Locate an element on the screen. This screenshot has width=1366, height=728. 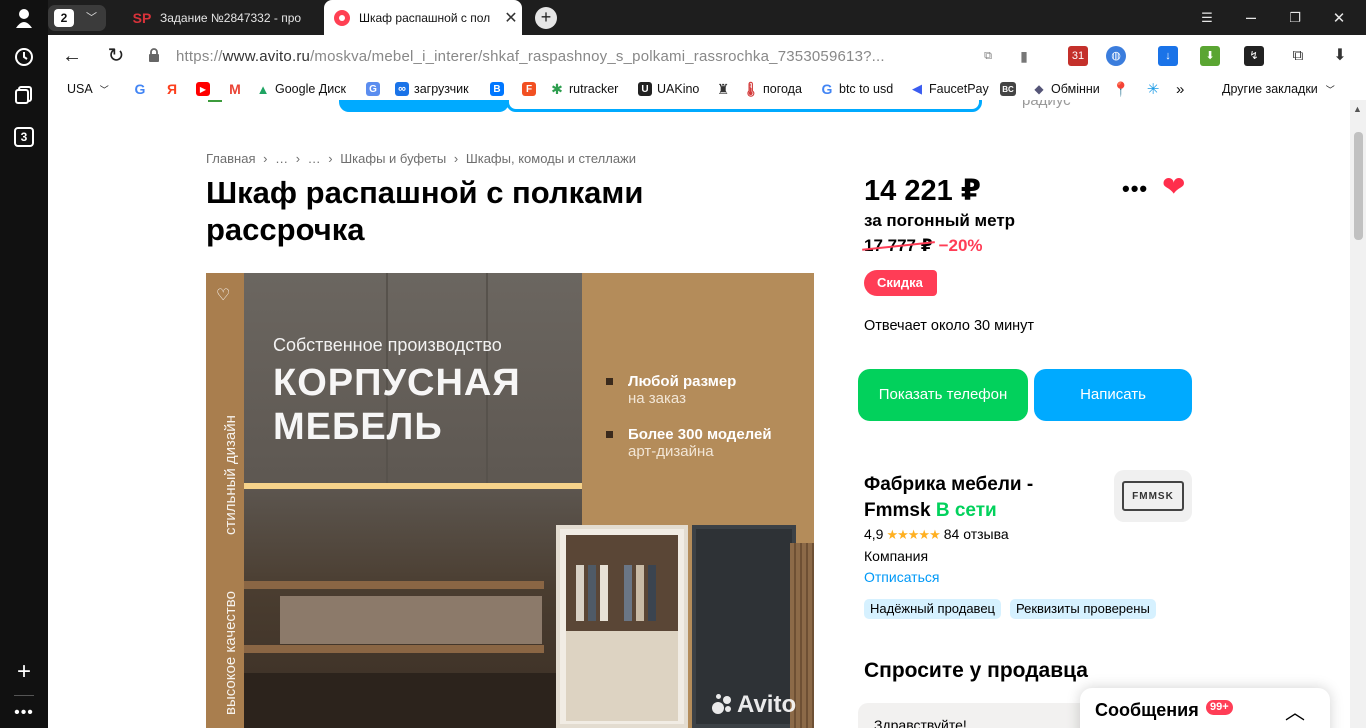
bookmark-google-drive: ▲ Google Диск is located at coordinates (301, 89).